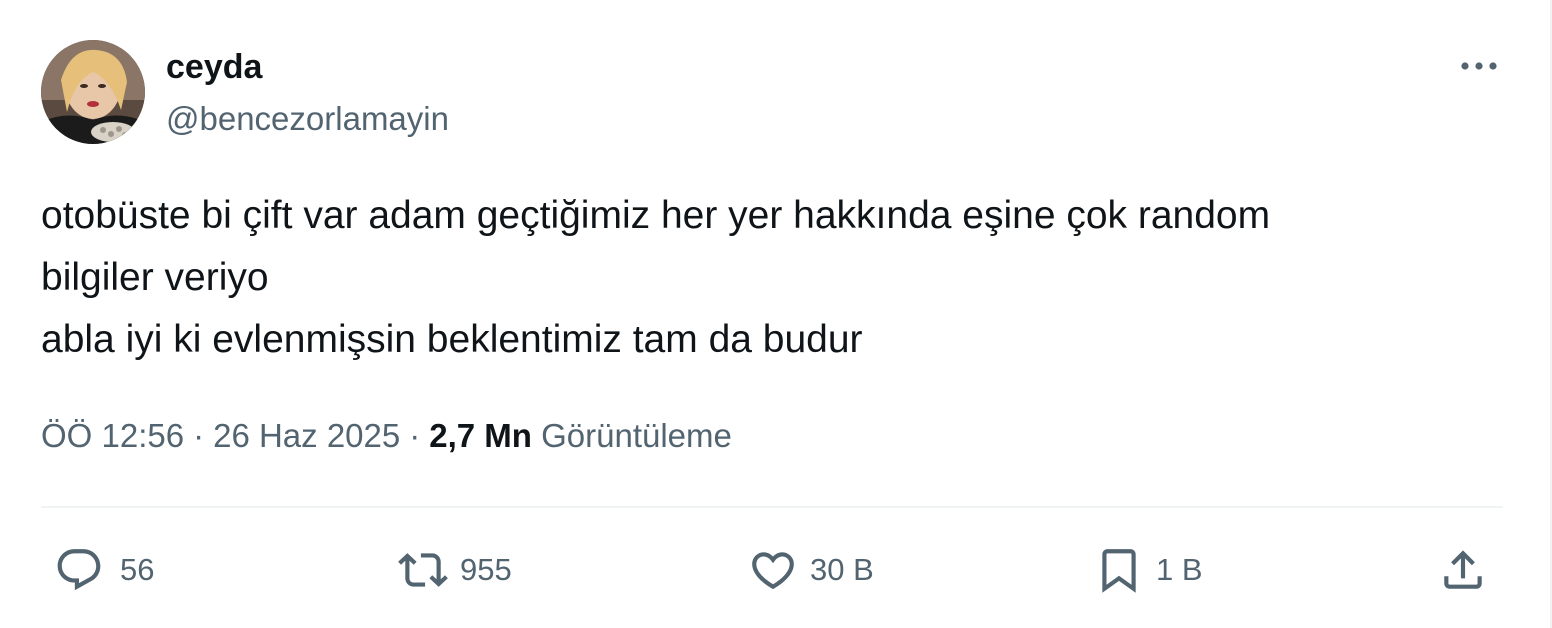  What do you see at coordinates (486, 569) in the screenshot?
I see `retweet-count: 955` at bounding box center [486, 569].